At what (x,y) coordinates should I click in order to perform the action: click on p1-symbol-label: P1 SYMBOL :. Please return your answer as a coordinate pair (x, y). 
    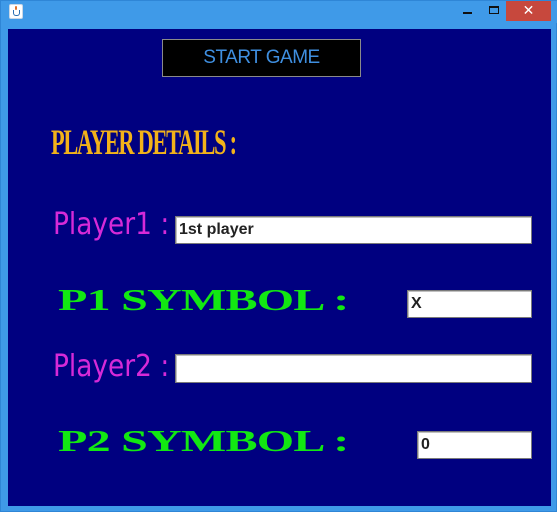
    Looking at the image, I should click on (203, 299).